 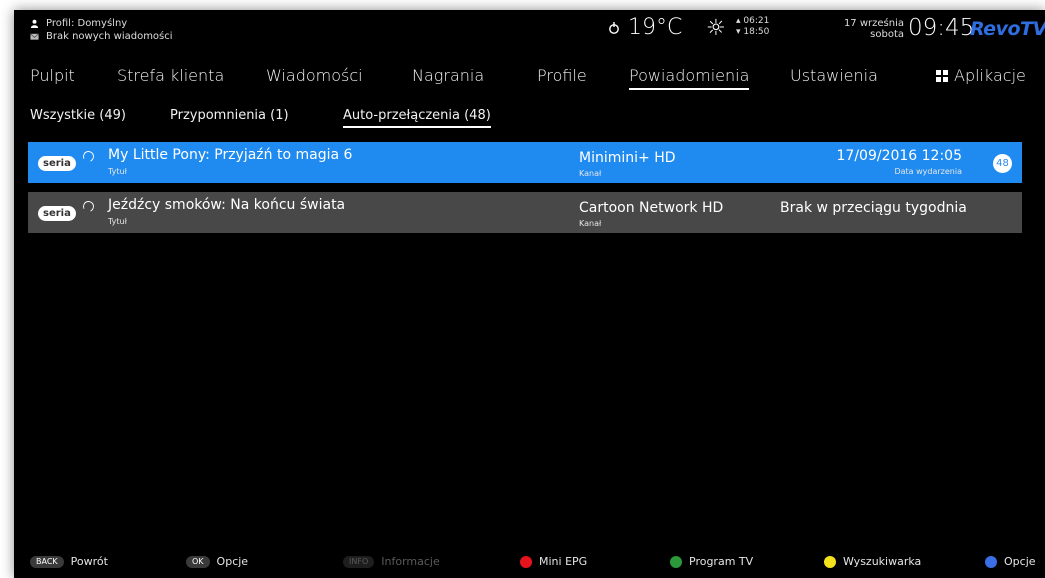 What do you see at coordinates (52, 77) in the screenshot?
I see `nav-item-pulpit: Pulpit` at bounding box center [52, 77].